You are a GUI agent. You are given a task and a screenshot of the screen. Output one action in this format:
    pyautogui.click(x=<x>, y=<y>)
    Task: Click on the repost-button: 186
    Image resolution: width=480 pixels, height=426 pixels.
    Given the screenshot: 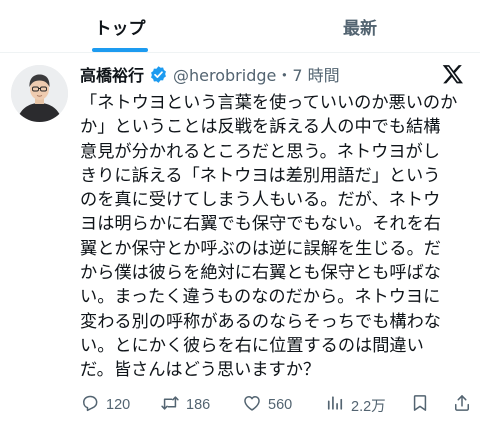 What is the action you would take?
    pyautogui.click(x=185, y=405)
    